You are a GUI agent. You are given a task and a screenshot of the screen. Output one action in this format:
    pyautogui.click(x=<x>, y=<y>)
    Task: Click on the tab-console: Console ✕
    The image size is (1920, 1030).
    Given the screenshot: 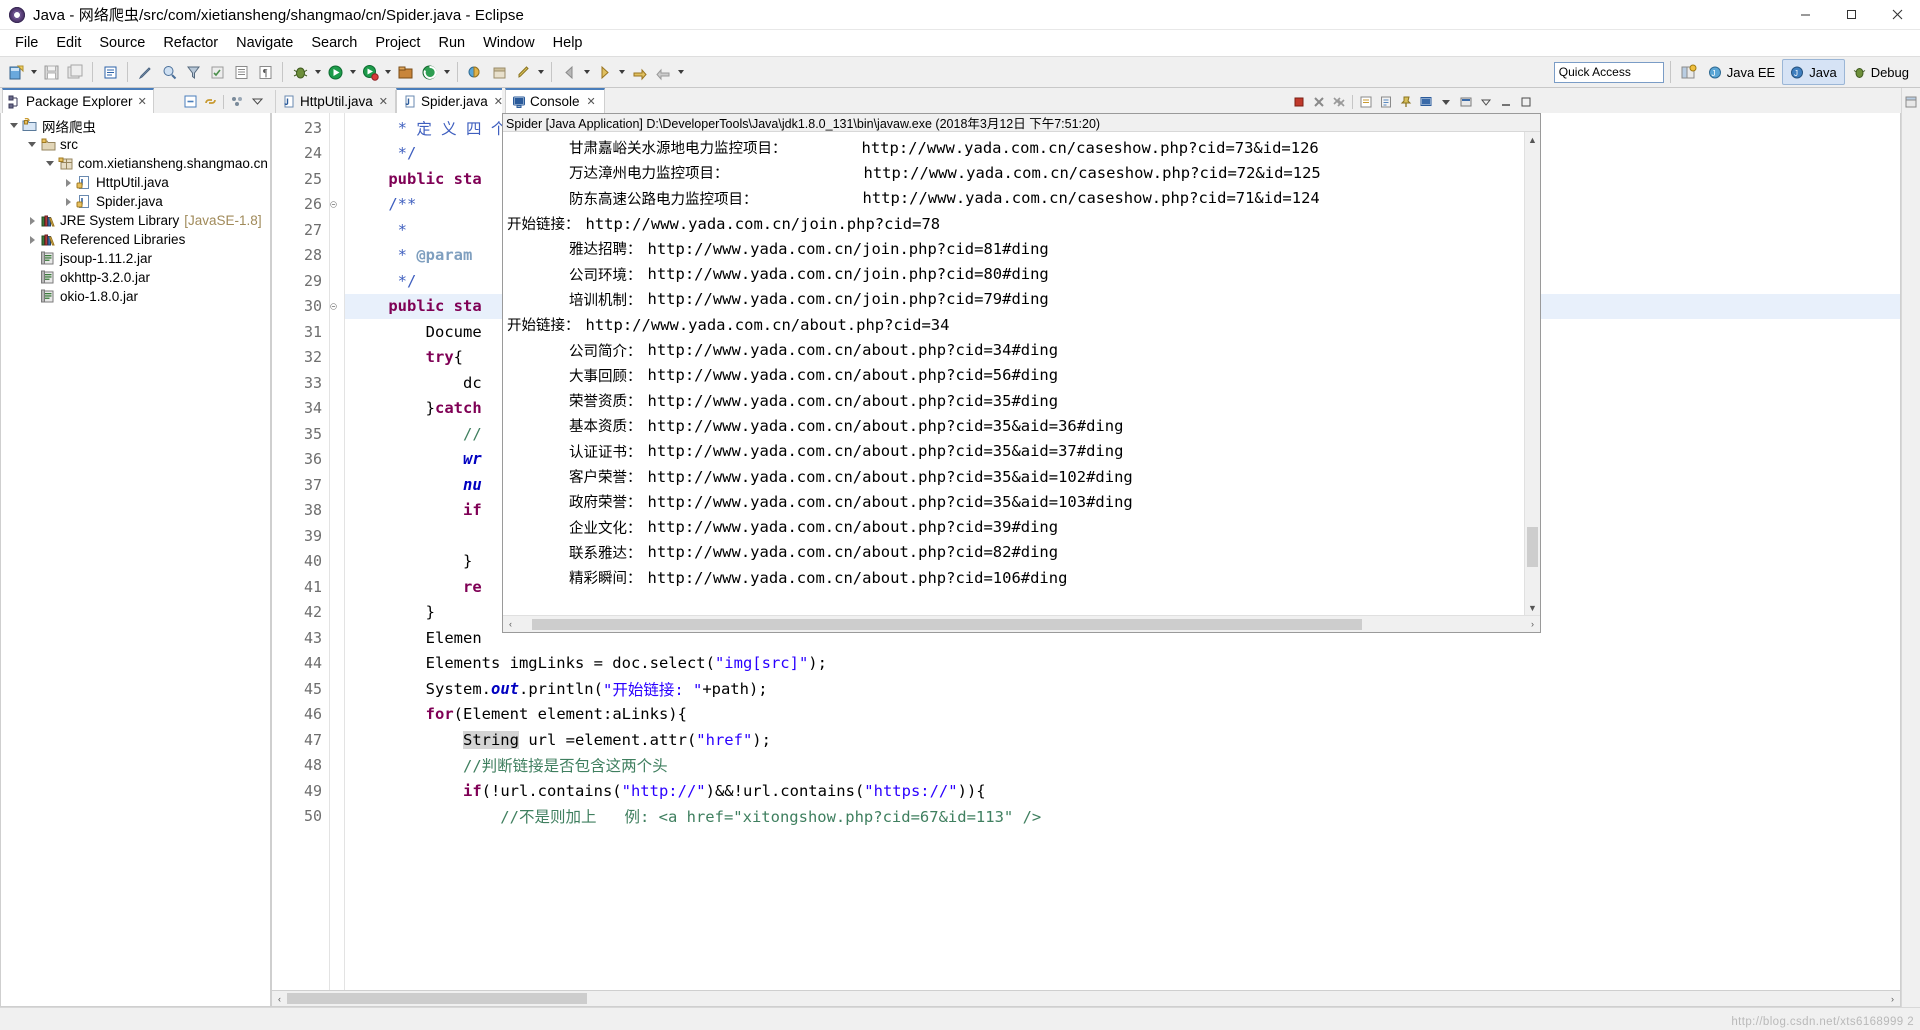 What is the action you would take?
    pyautogui.click(x=555, y=100)
    